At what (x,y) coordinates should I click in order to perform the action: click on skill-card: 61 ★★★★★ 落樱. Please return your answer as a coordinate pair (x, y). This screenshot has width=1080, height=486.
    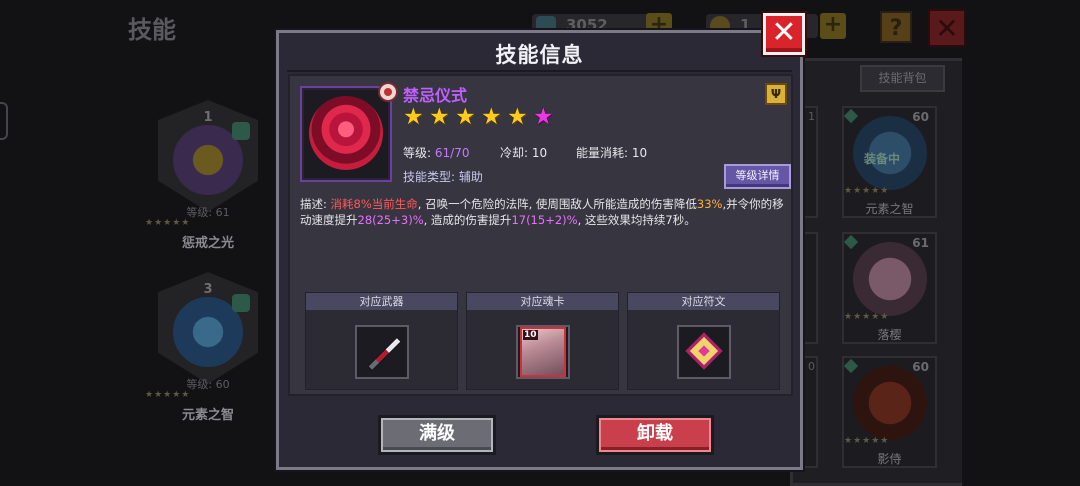
    Looking at the image, I should click on (889, 288).